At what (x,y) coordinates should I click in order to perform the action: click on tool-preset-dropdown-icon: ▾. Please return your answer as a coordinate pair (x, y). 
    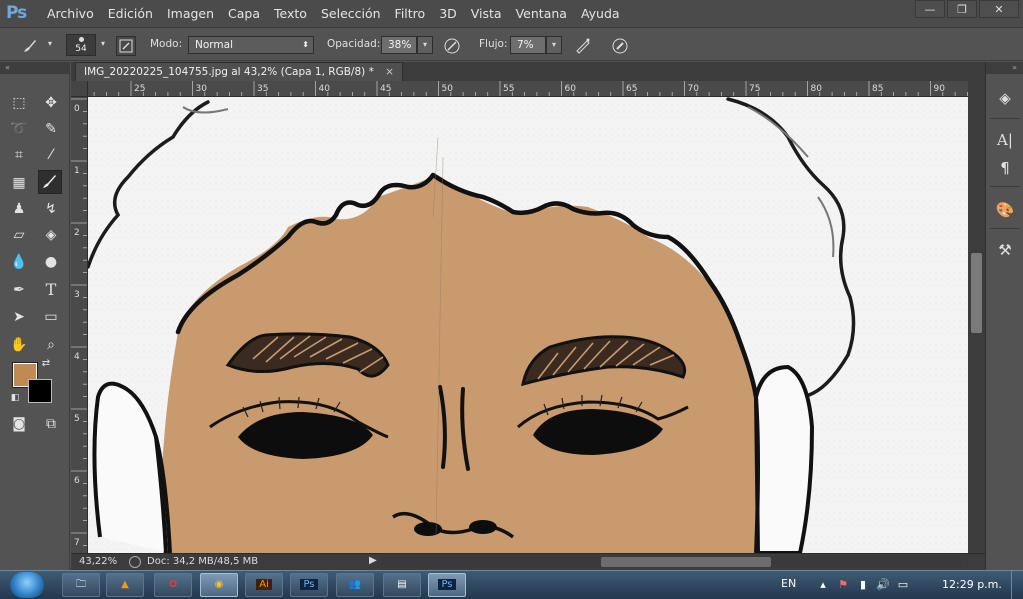
    Looking at the image, I should click on (50, 45).